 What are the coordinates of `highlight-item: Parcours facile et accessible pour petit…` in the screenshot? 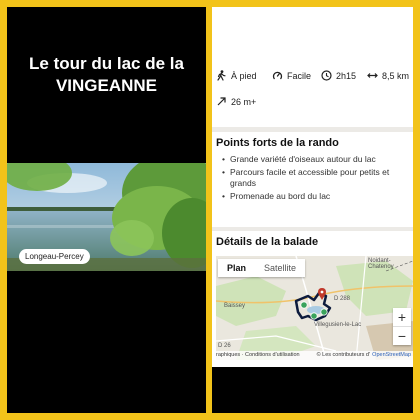 It's located at (314, 178).